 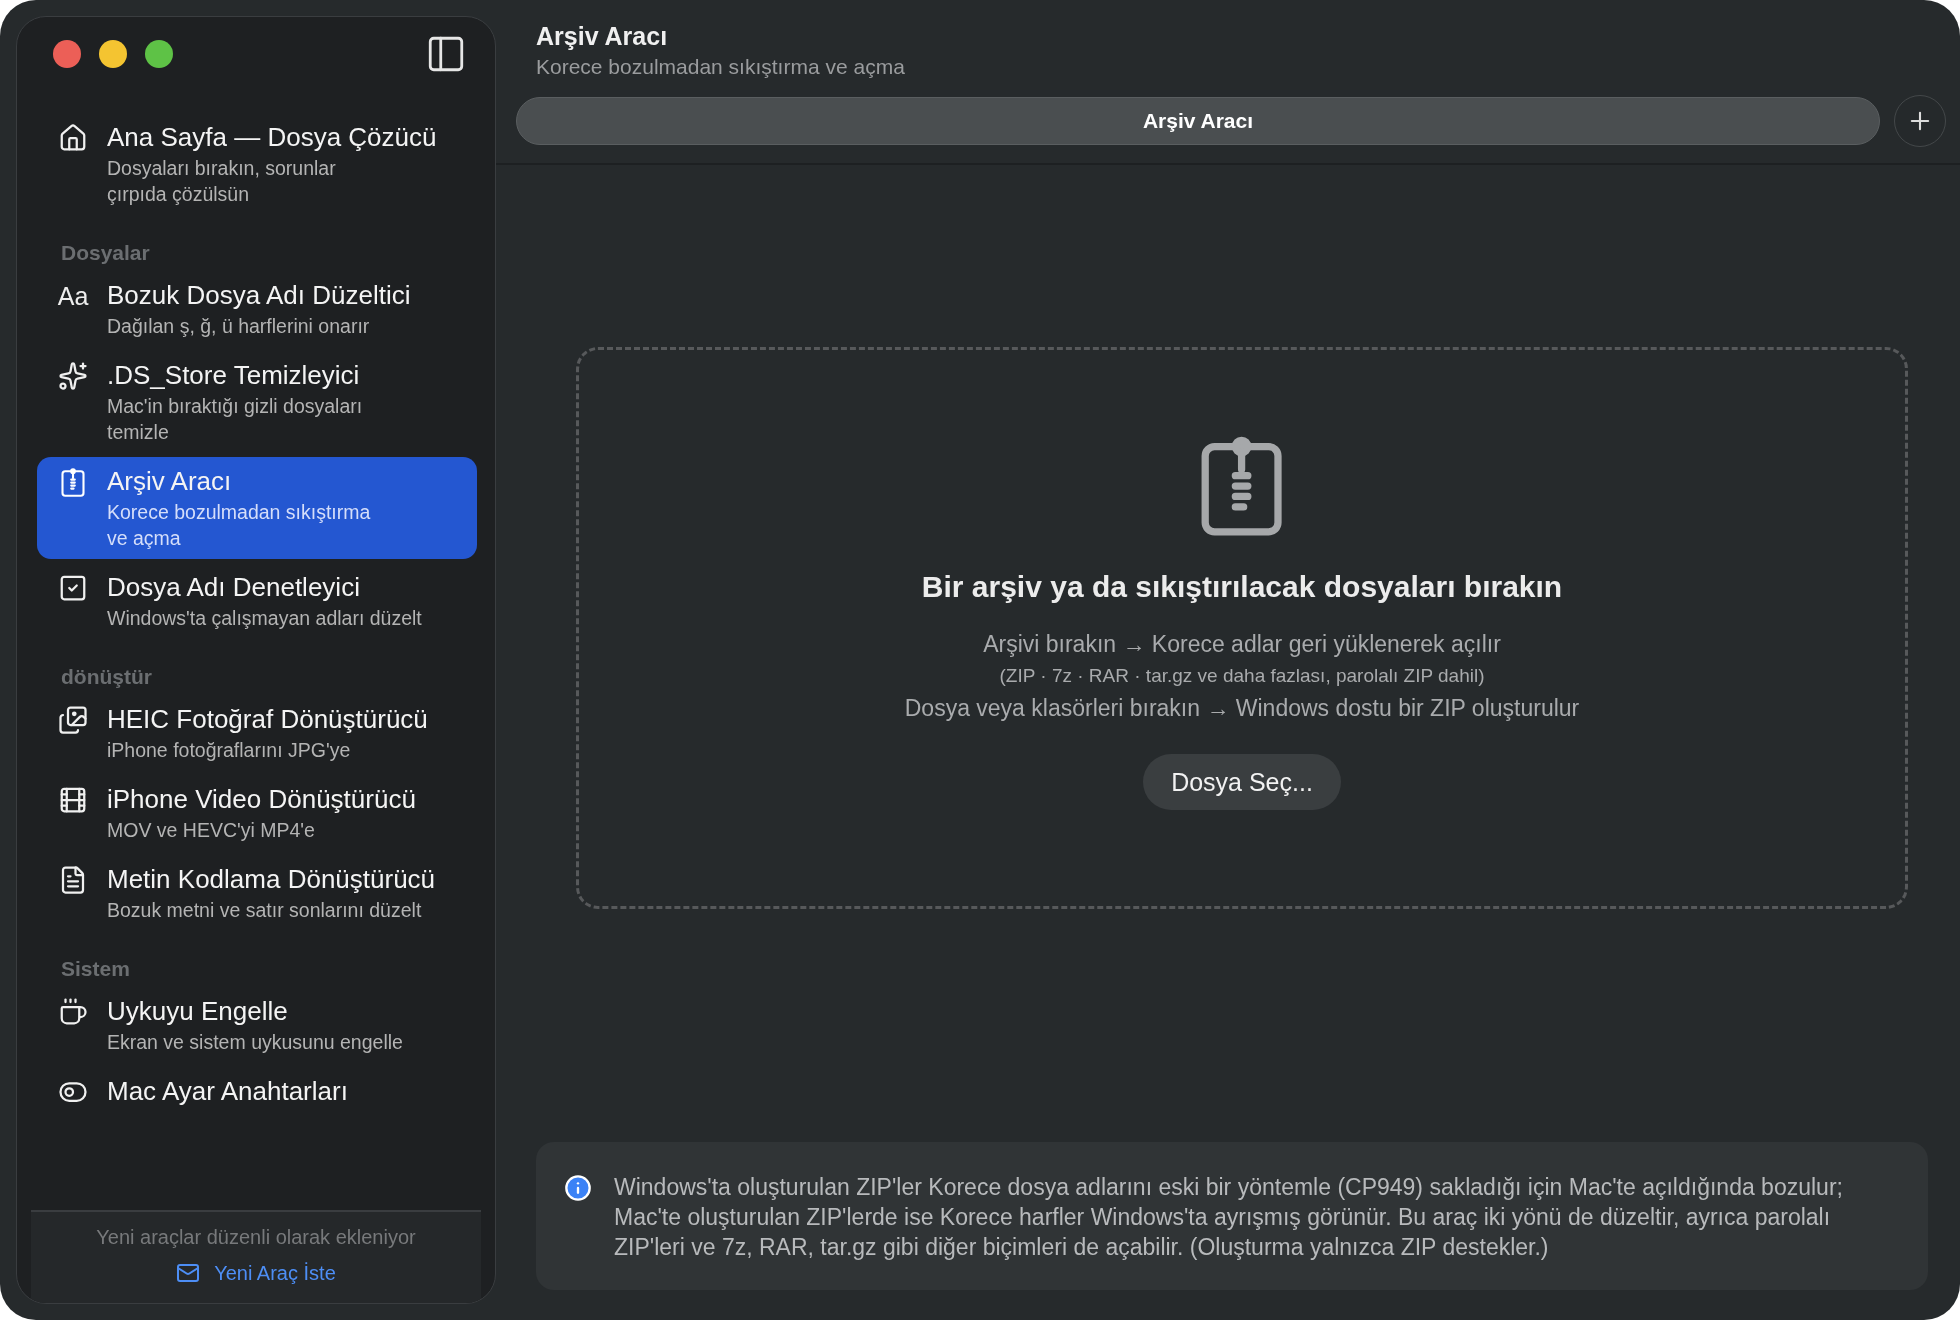 I want to click on clipboard-icon, so click(x=73, y=482).